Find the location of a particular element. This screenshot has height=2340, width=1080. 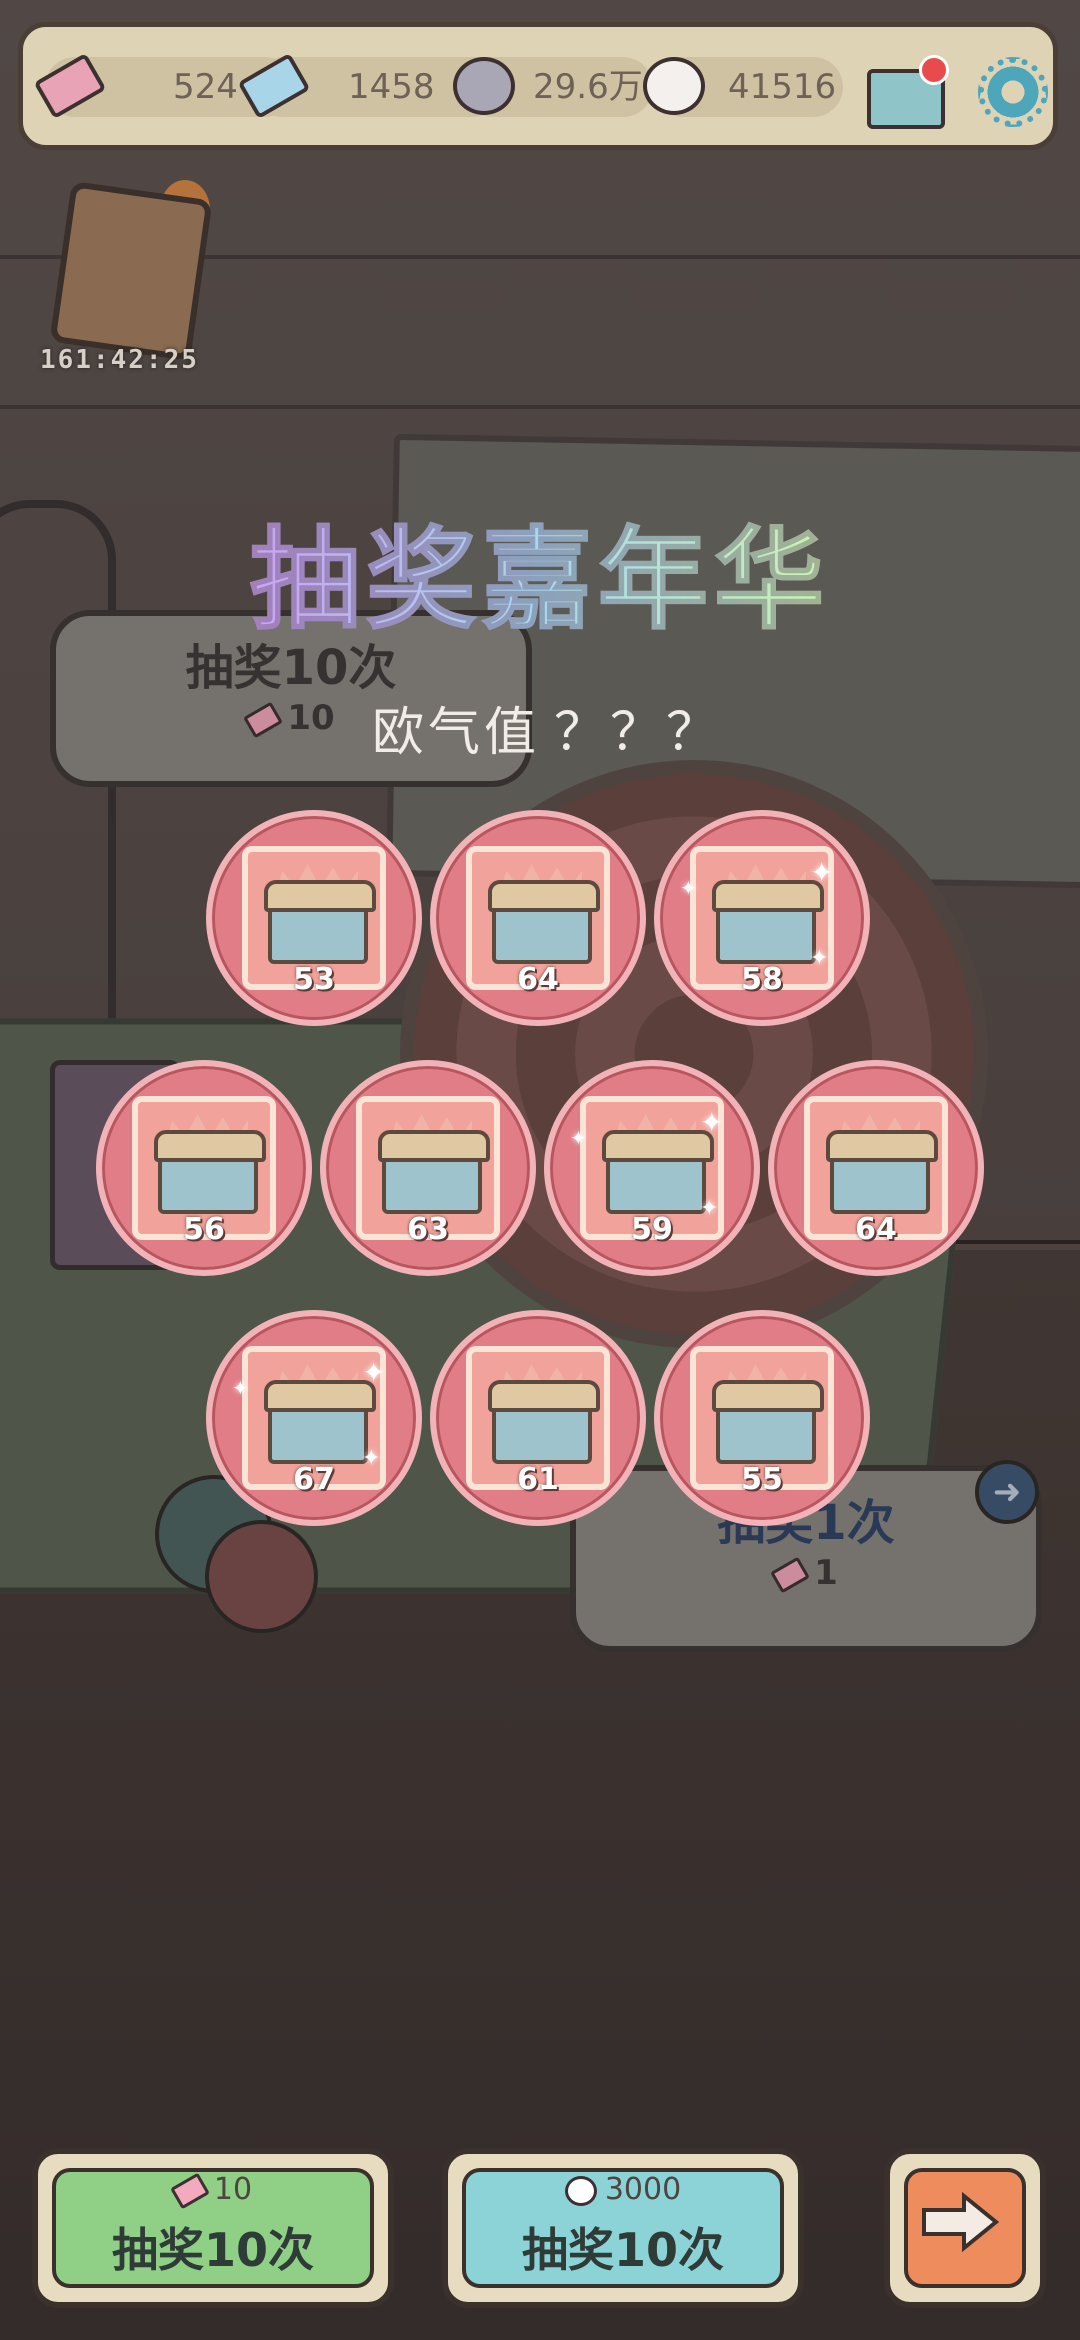

prize-item: 61 is located at coordinates (538, 1418).